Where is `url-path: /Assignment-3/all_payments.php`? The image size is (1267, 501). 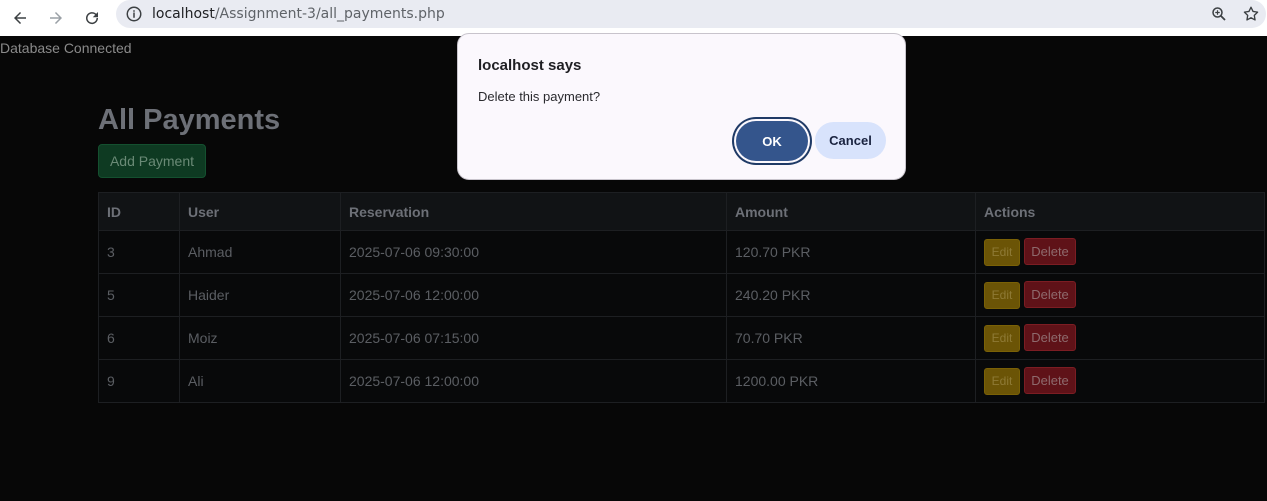 url-path: /Assignment-3/all_payments.php is located at coordinates (329, 14).